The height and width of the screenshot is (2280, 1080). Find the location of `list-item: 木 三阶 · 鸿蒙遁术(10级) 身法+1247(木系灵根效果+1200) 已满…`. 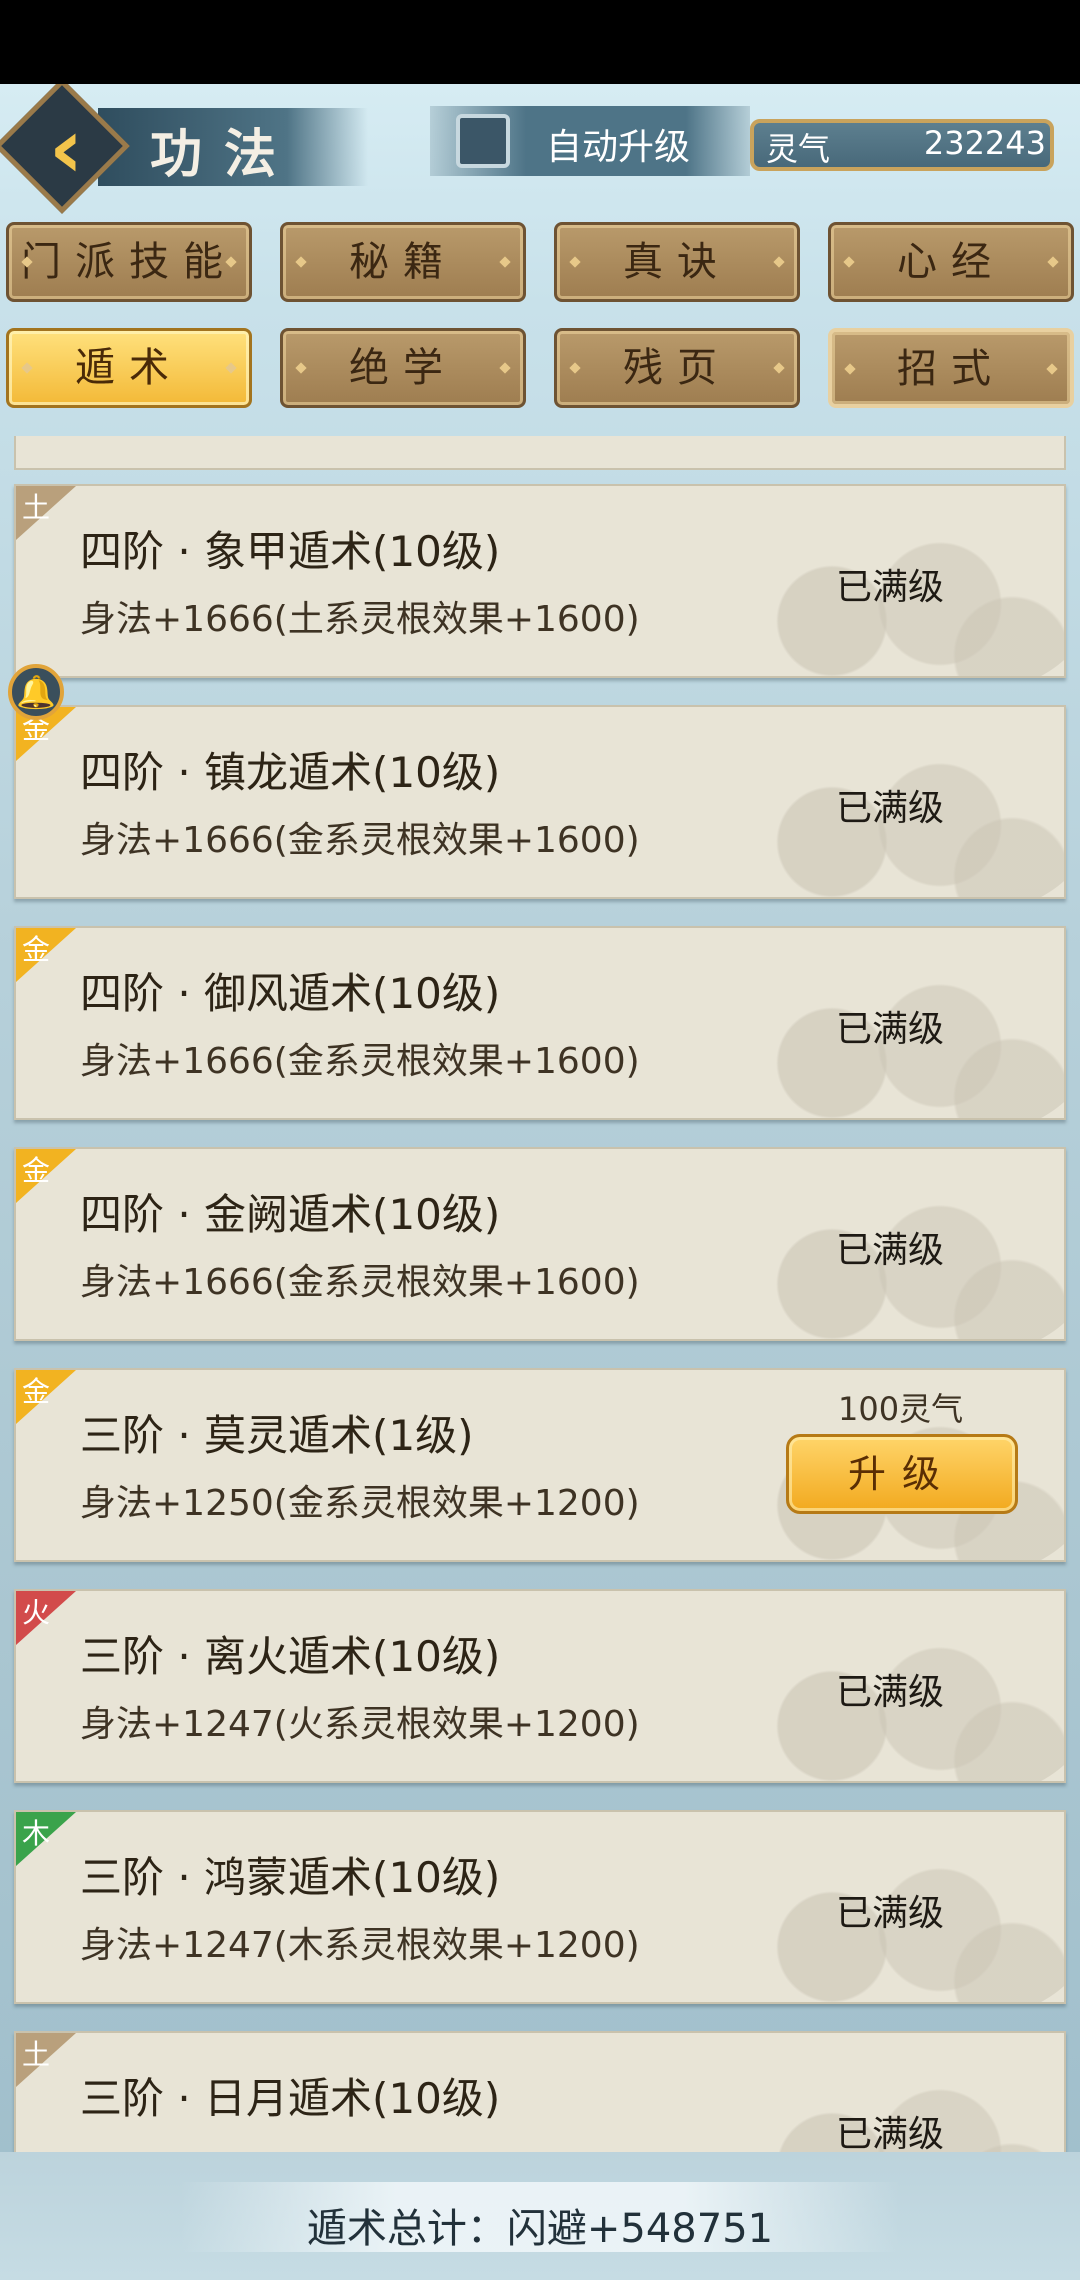

list-item: 木 三阶 · 鸿蒙遁术(10级) 身法+1247(木系灵根效果+1200) 已满… is located at coordinates (540, 1907).